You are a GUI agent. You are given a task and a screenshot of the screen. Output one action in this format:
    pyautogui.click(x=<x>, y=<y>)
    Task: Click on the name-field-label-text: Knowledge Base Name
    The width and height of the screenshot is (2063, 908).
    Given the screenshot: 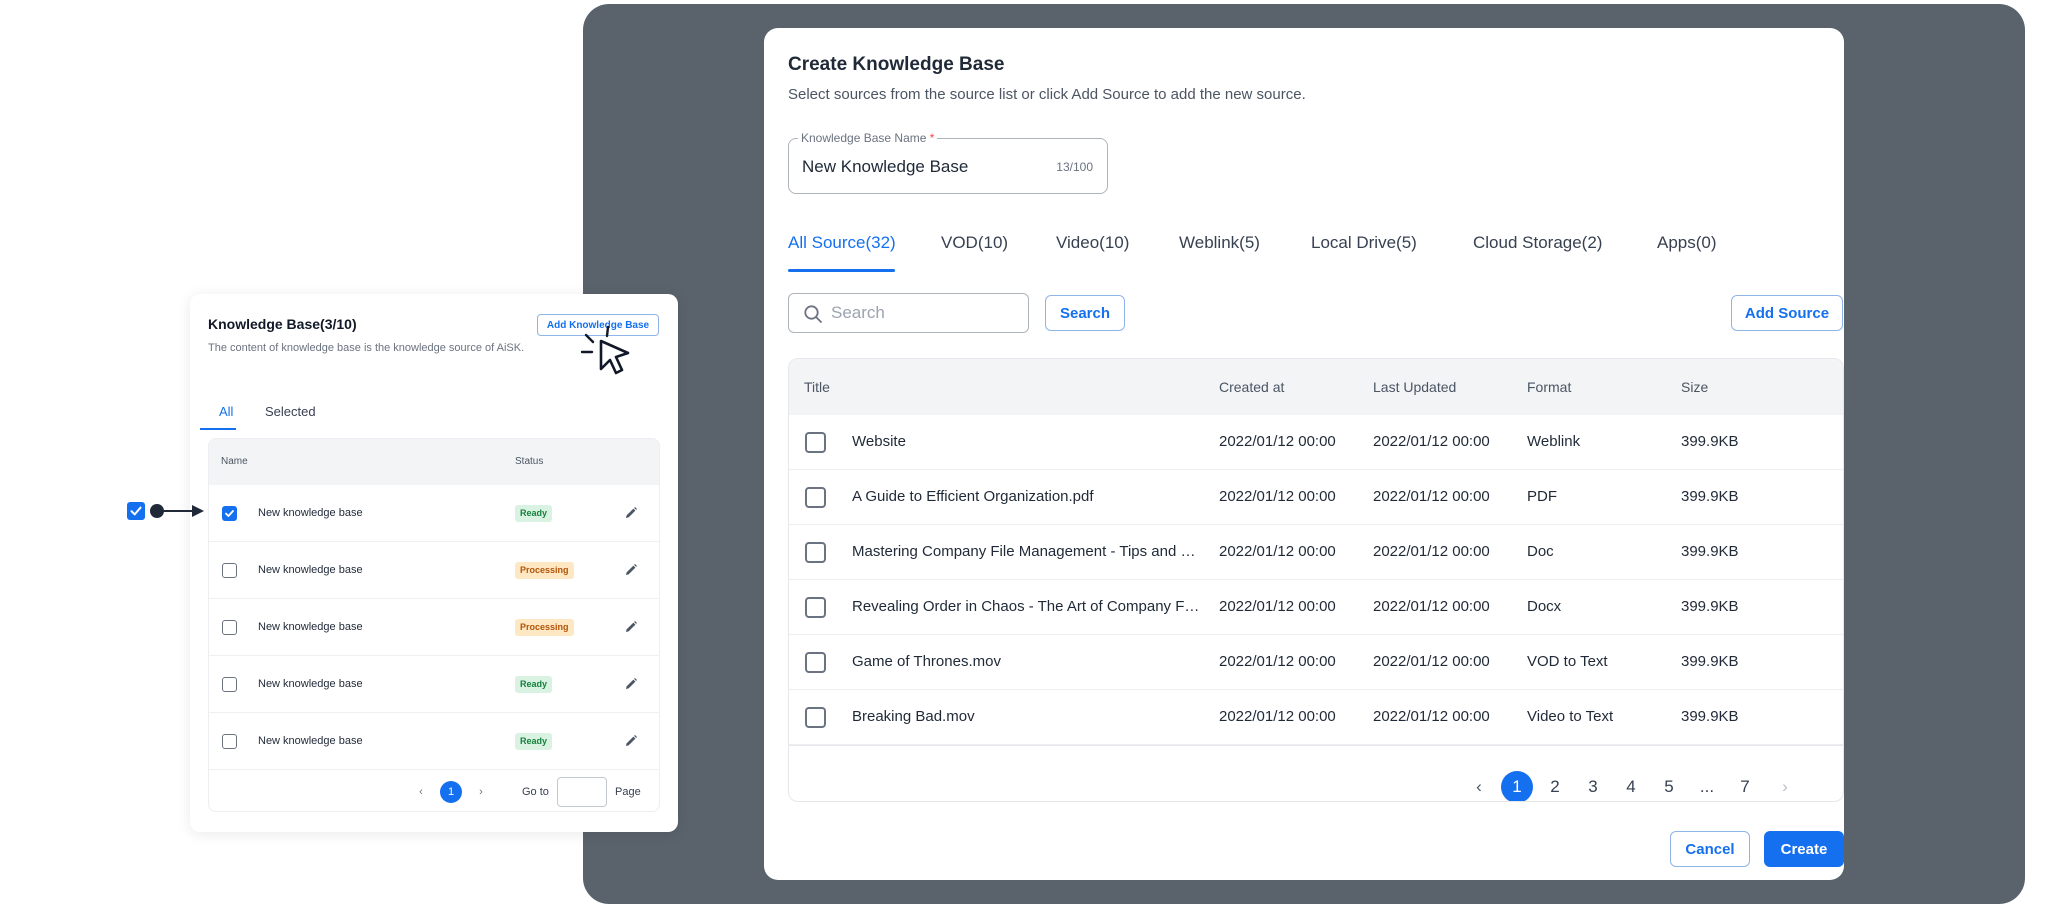 What is the action you would take?
    pyautogui.click(x=864, y=138)
    